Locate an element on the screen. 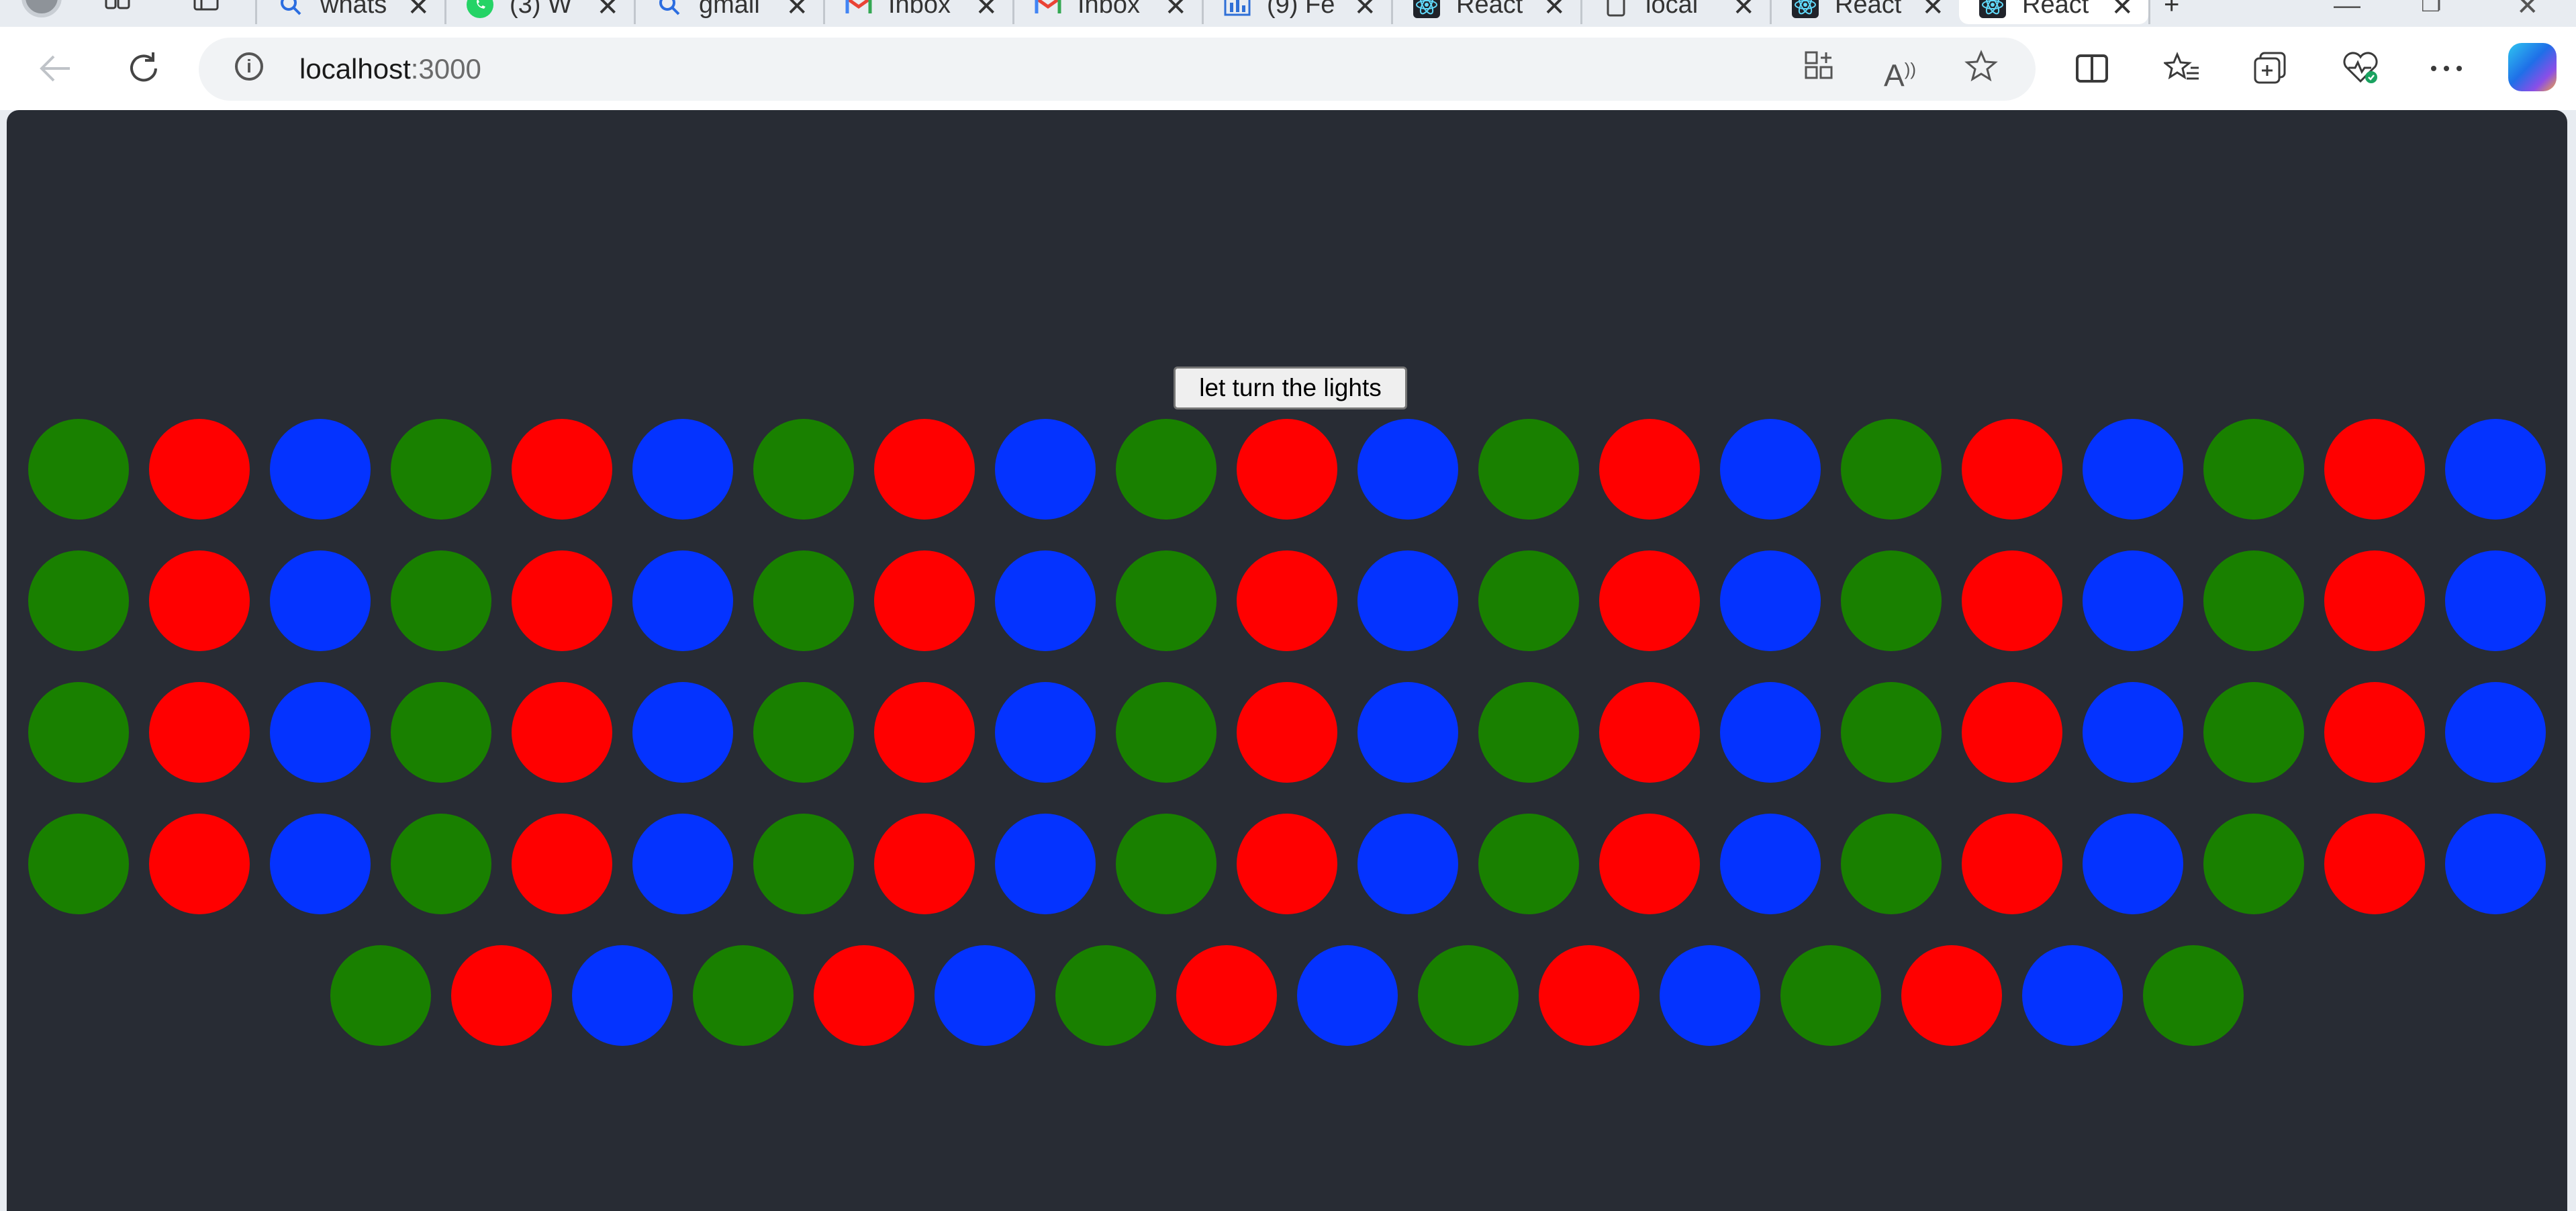  url-port: :3000 is located at coordinates (445, 69).